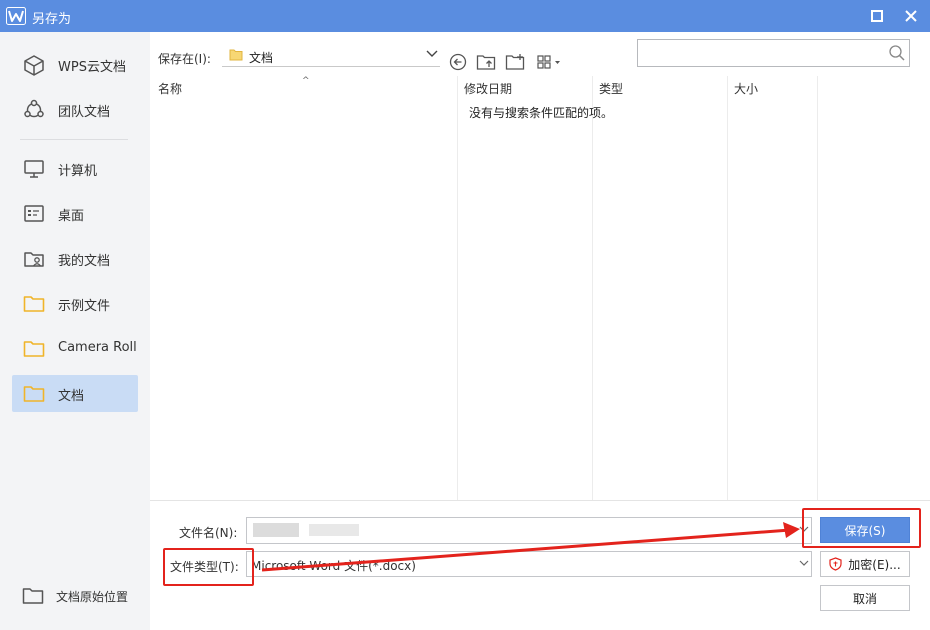 This screenshot has height=630, width=930. I want to click on search-icon, so click(897, 53).